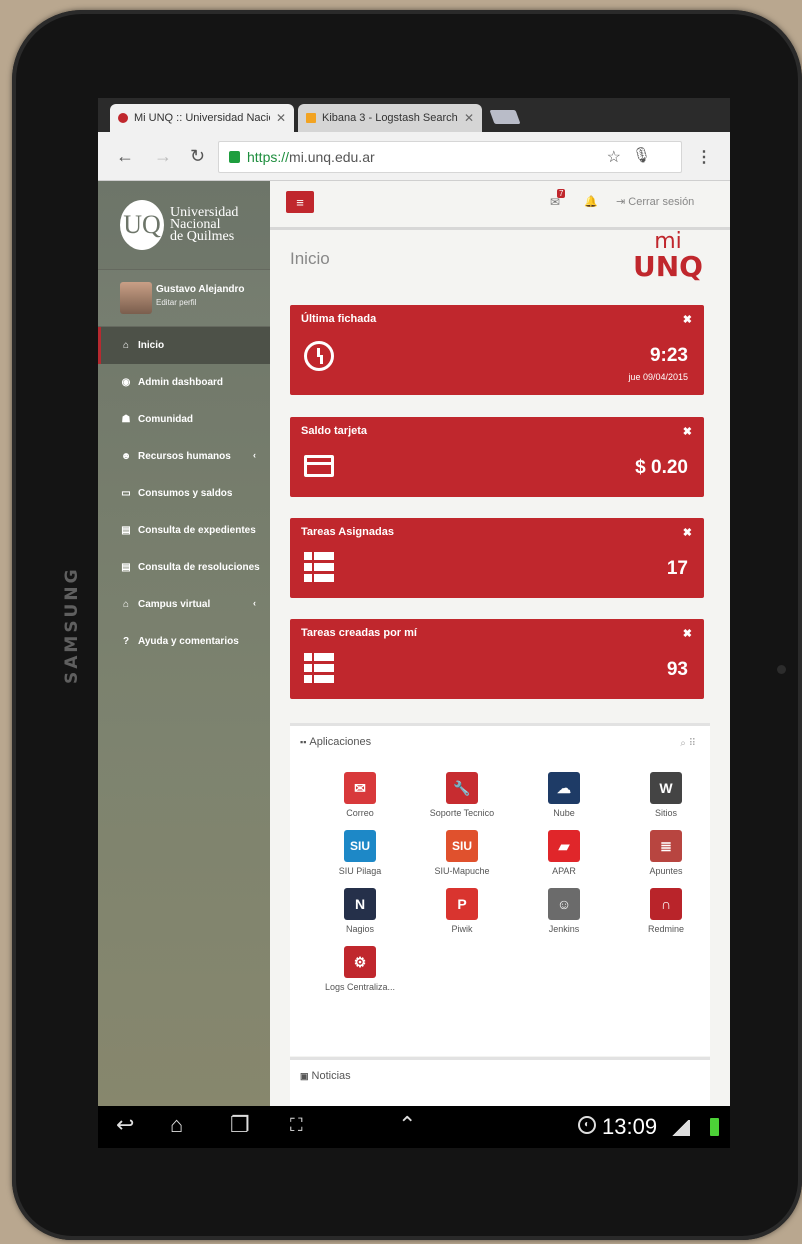 This screenshot has width=802, height=1244. I want to click on apps-tools: ⌕ ⠿, so click(688, 743).